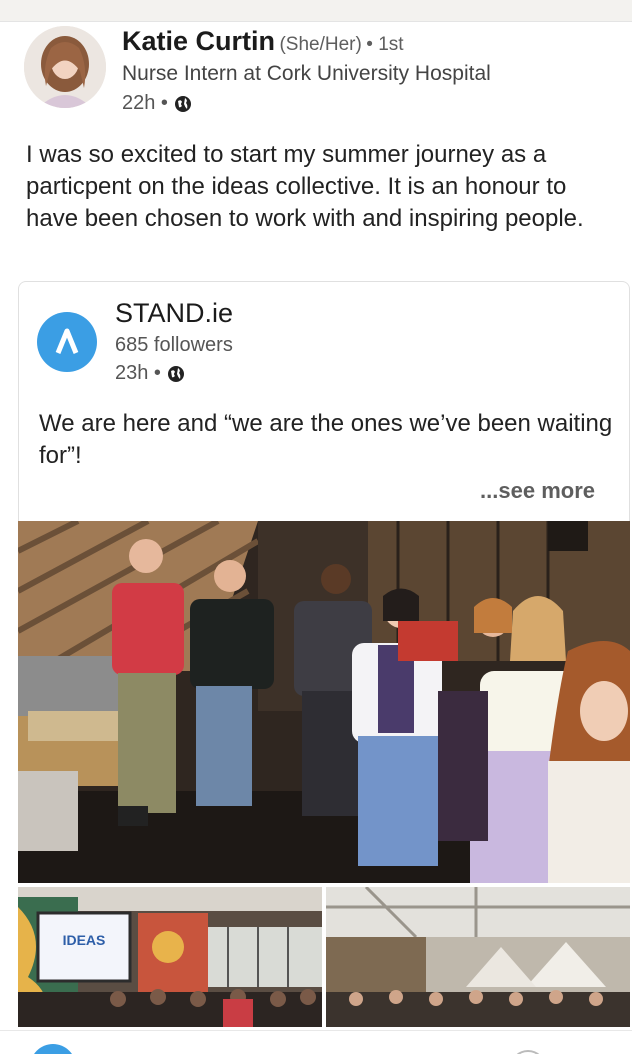 The height and width of the screenshot is (1054, 632). What do you see at coordinates (170, 957) in the screenshot?
I see `projector-room-photo: IDEAS` at bounding box center [170, 957].